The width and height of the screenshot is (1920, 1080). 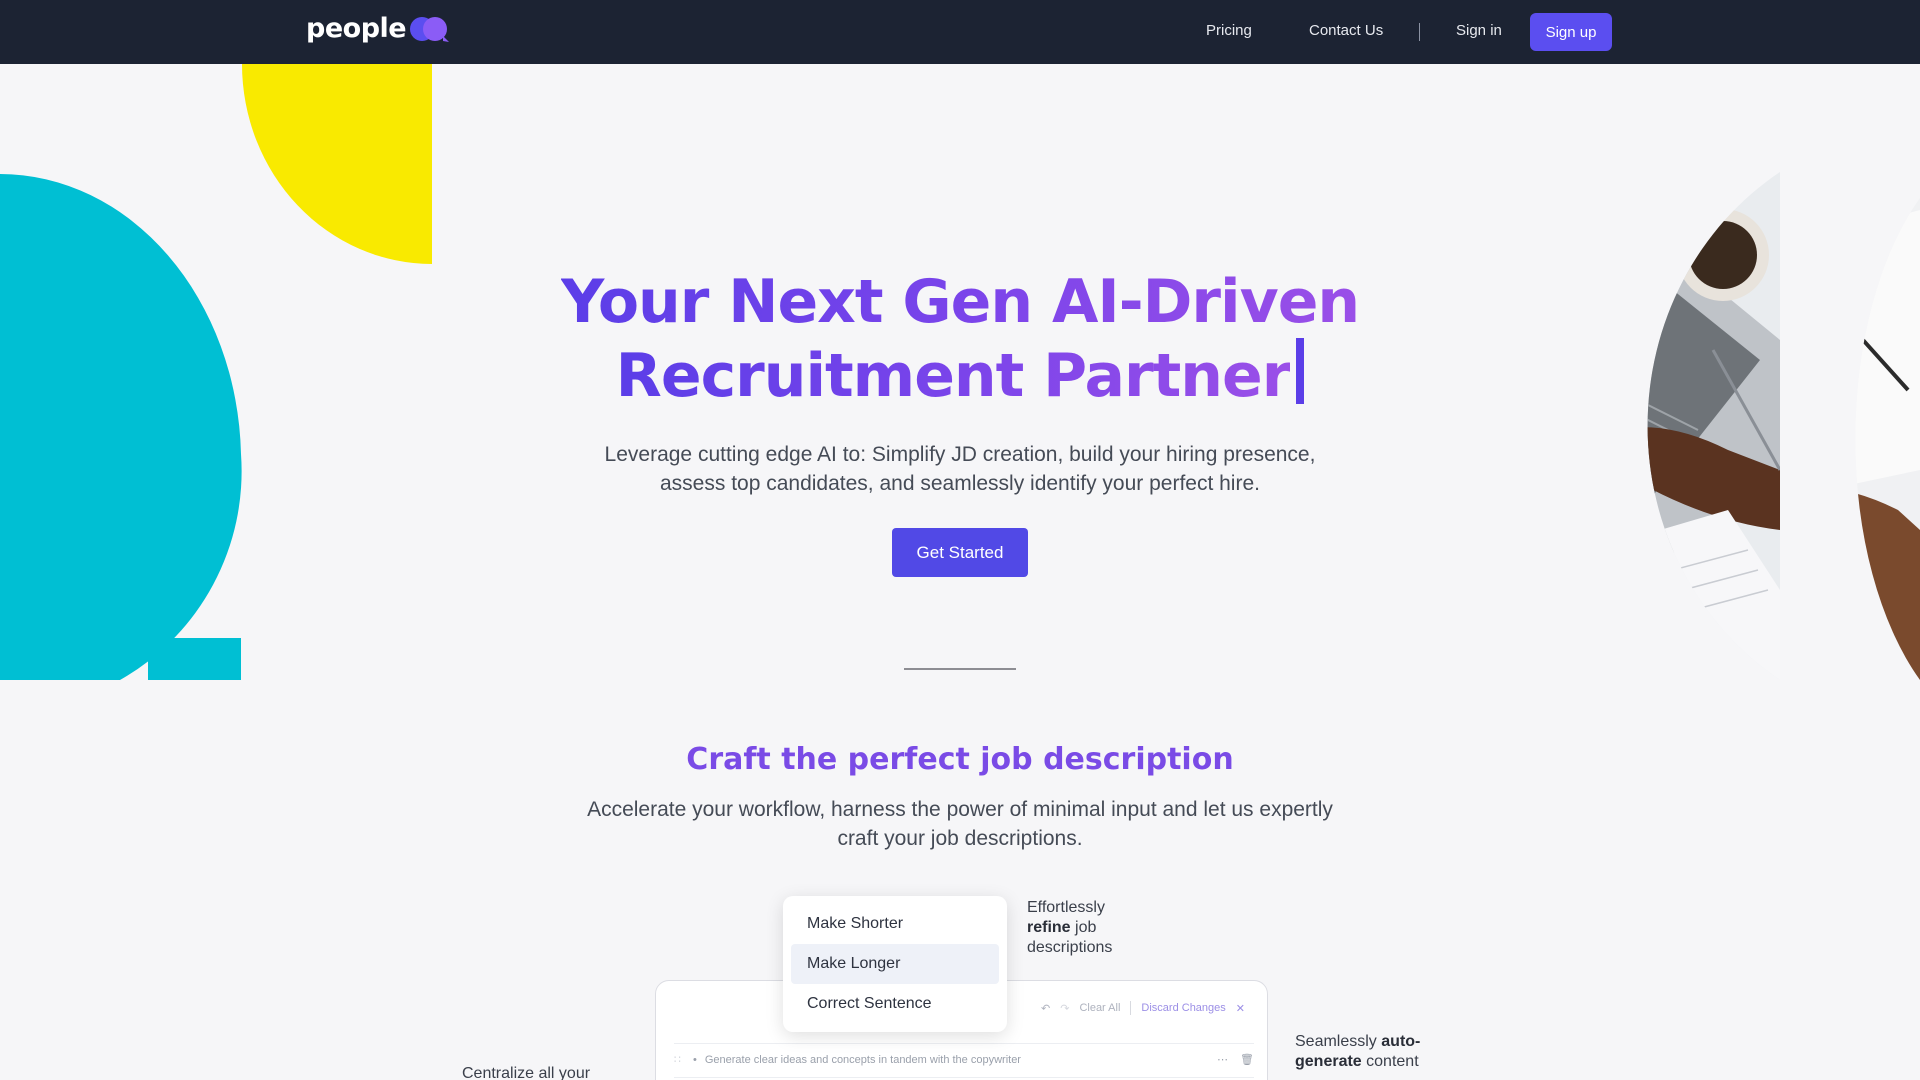 I want to click on menu-item-correct-sentence: Correct Sentence, so click(x=895, y=1004).